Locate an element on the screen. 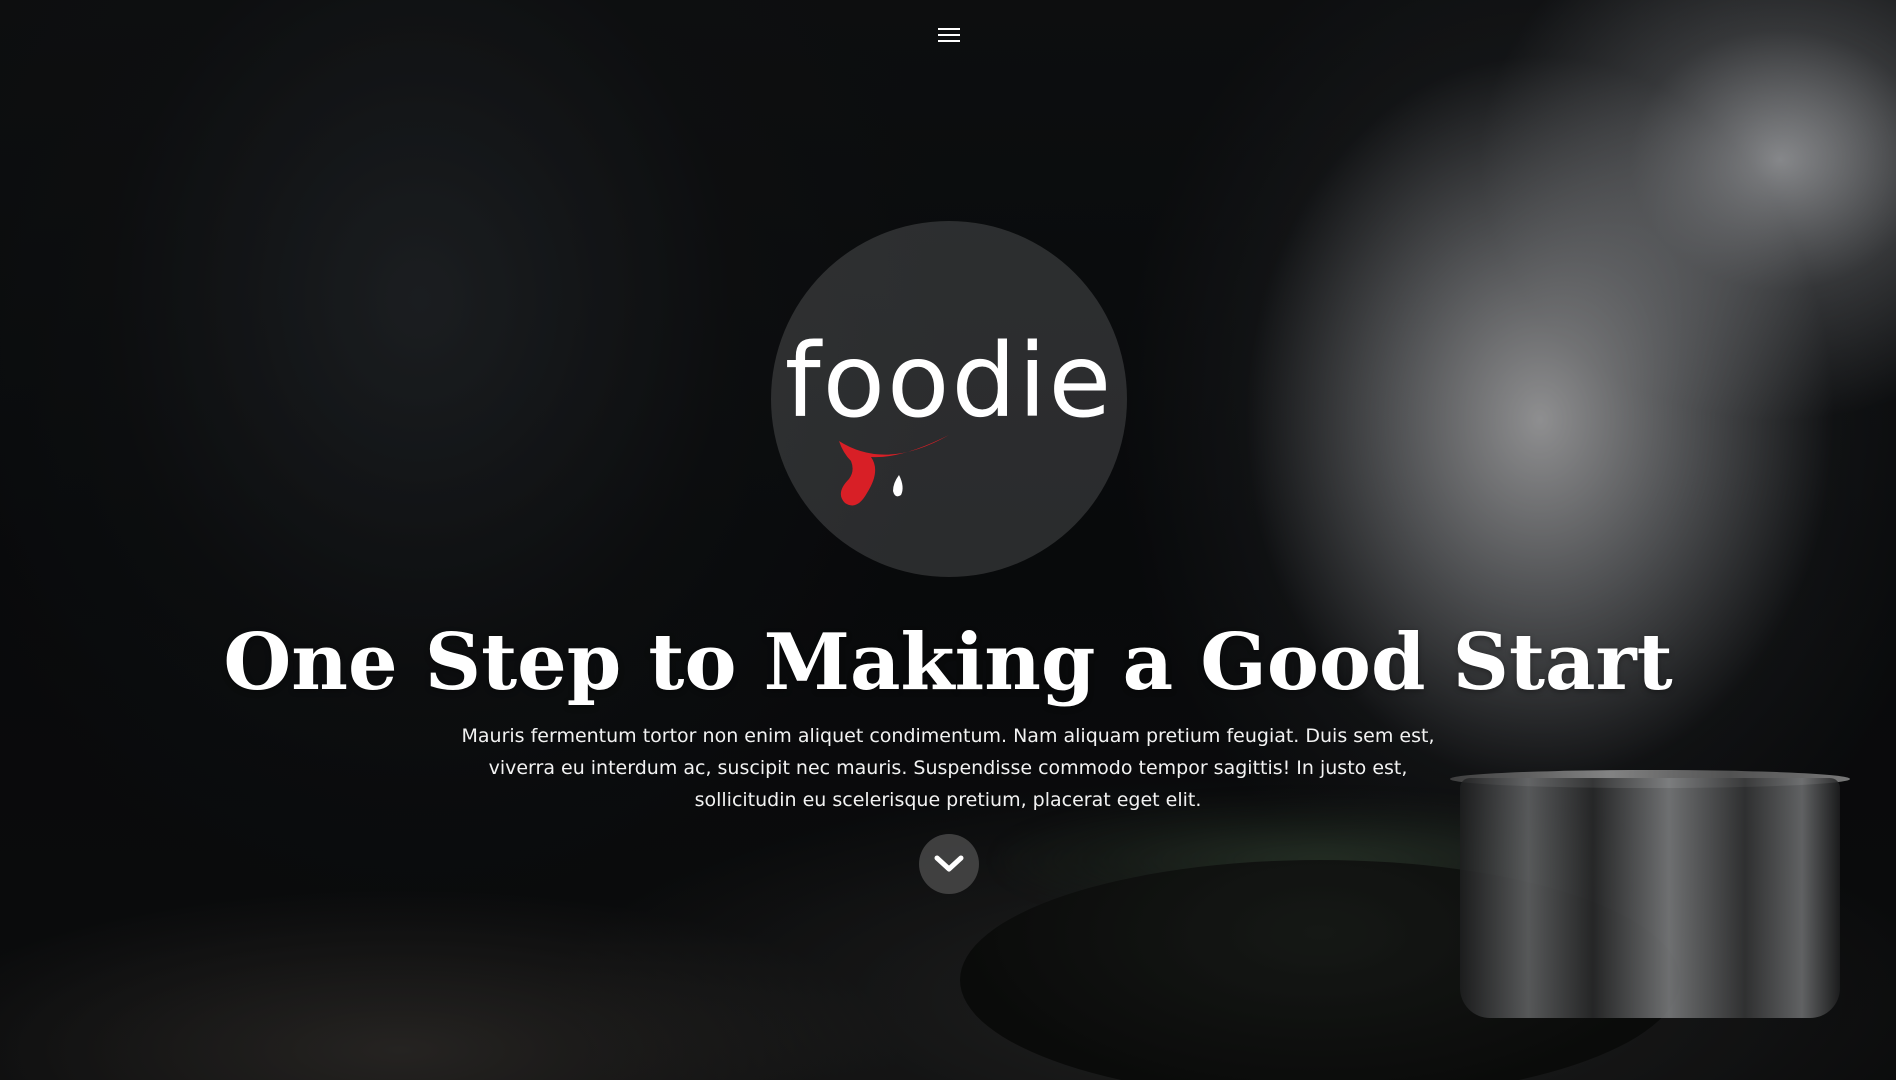 This screenshot has width=1896, height=1080. site-logo: foodie is located at coordinates (949, 399).